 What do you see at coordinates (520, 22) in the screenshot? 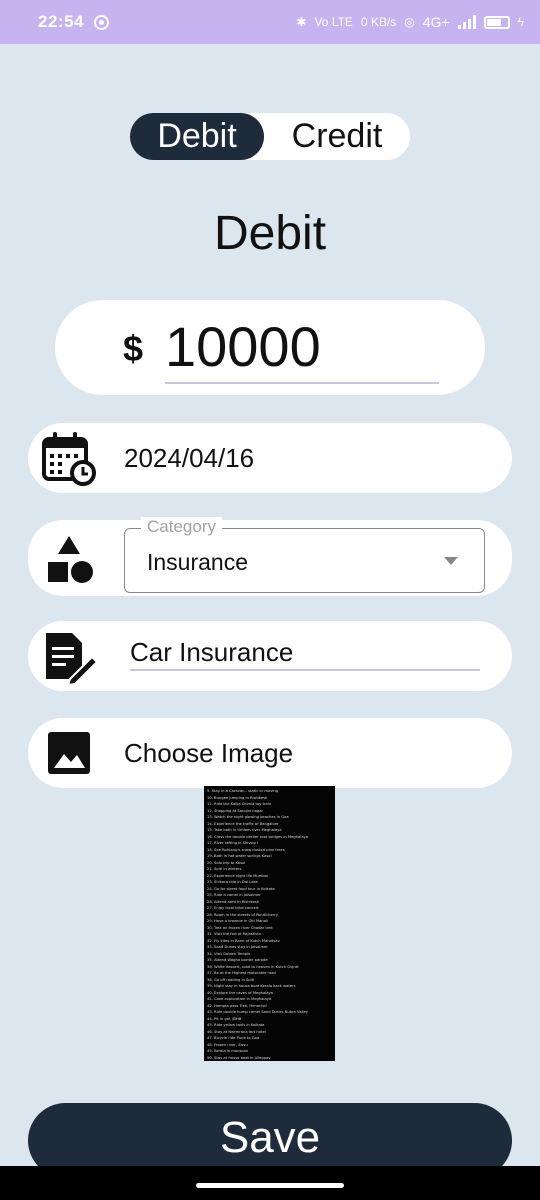
I see `charging-icon: ϟ` at bounding box center [520, 22].